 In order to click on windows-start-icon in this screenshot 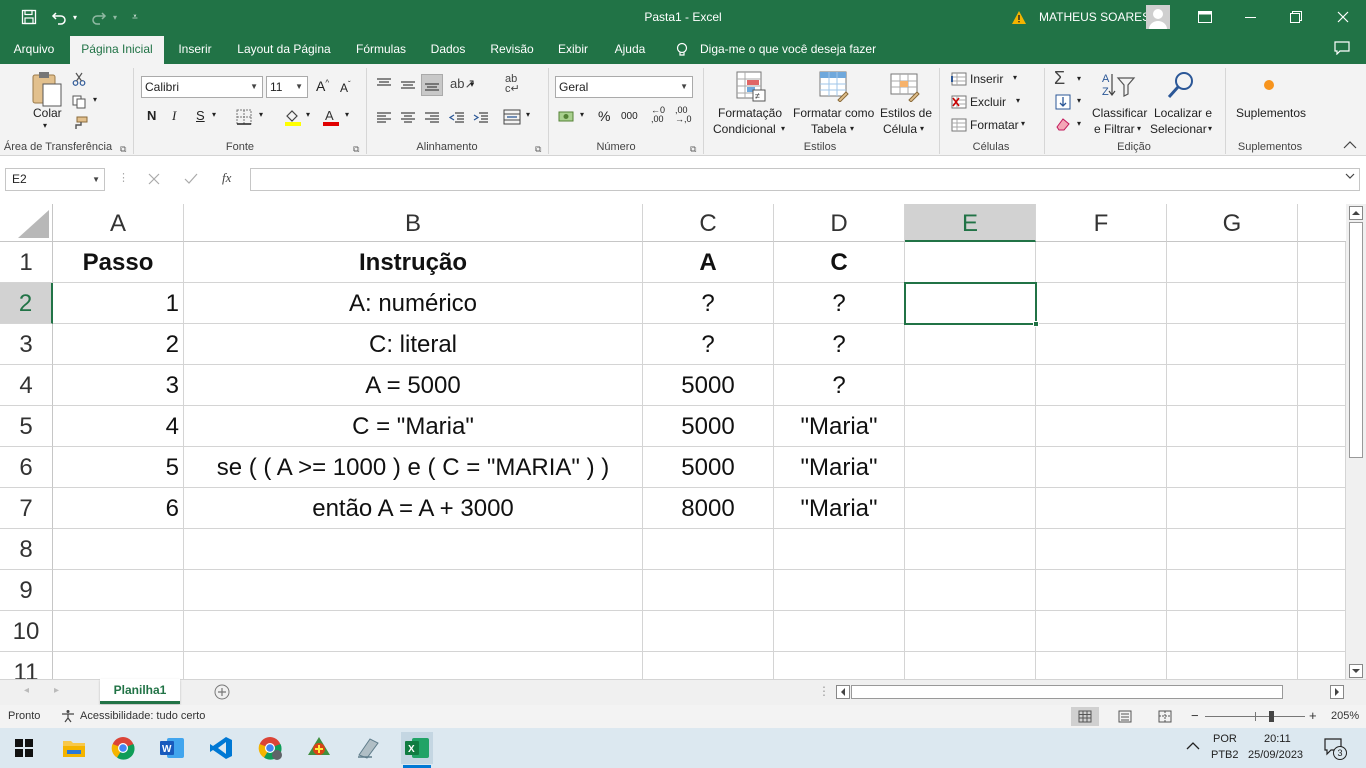, I will do `click(24, 748)`.